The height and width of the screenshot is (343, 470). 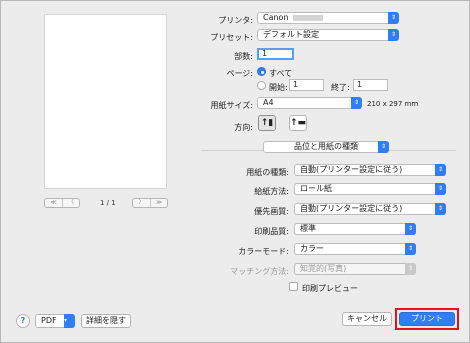 I want to click on preset-select: デフォルト設定 ⇕, so click(x=328, y=35).